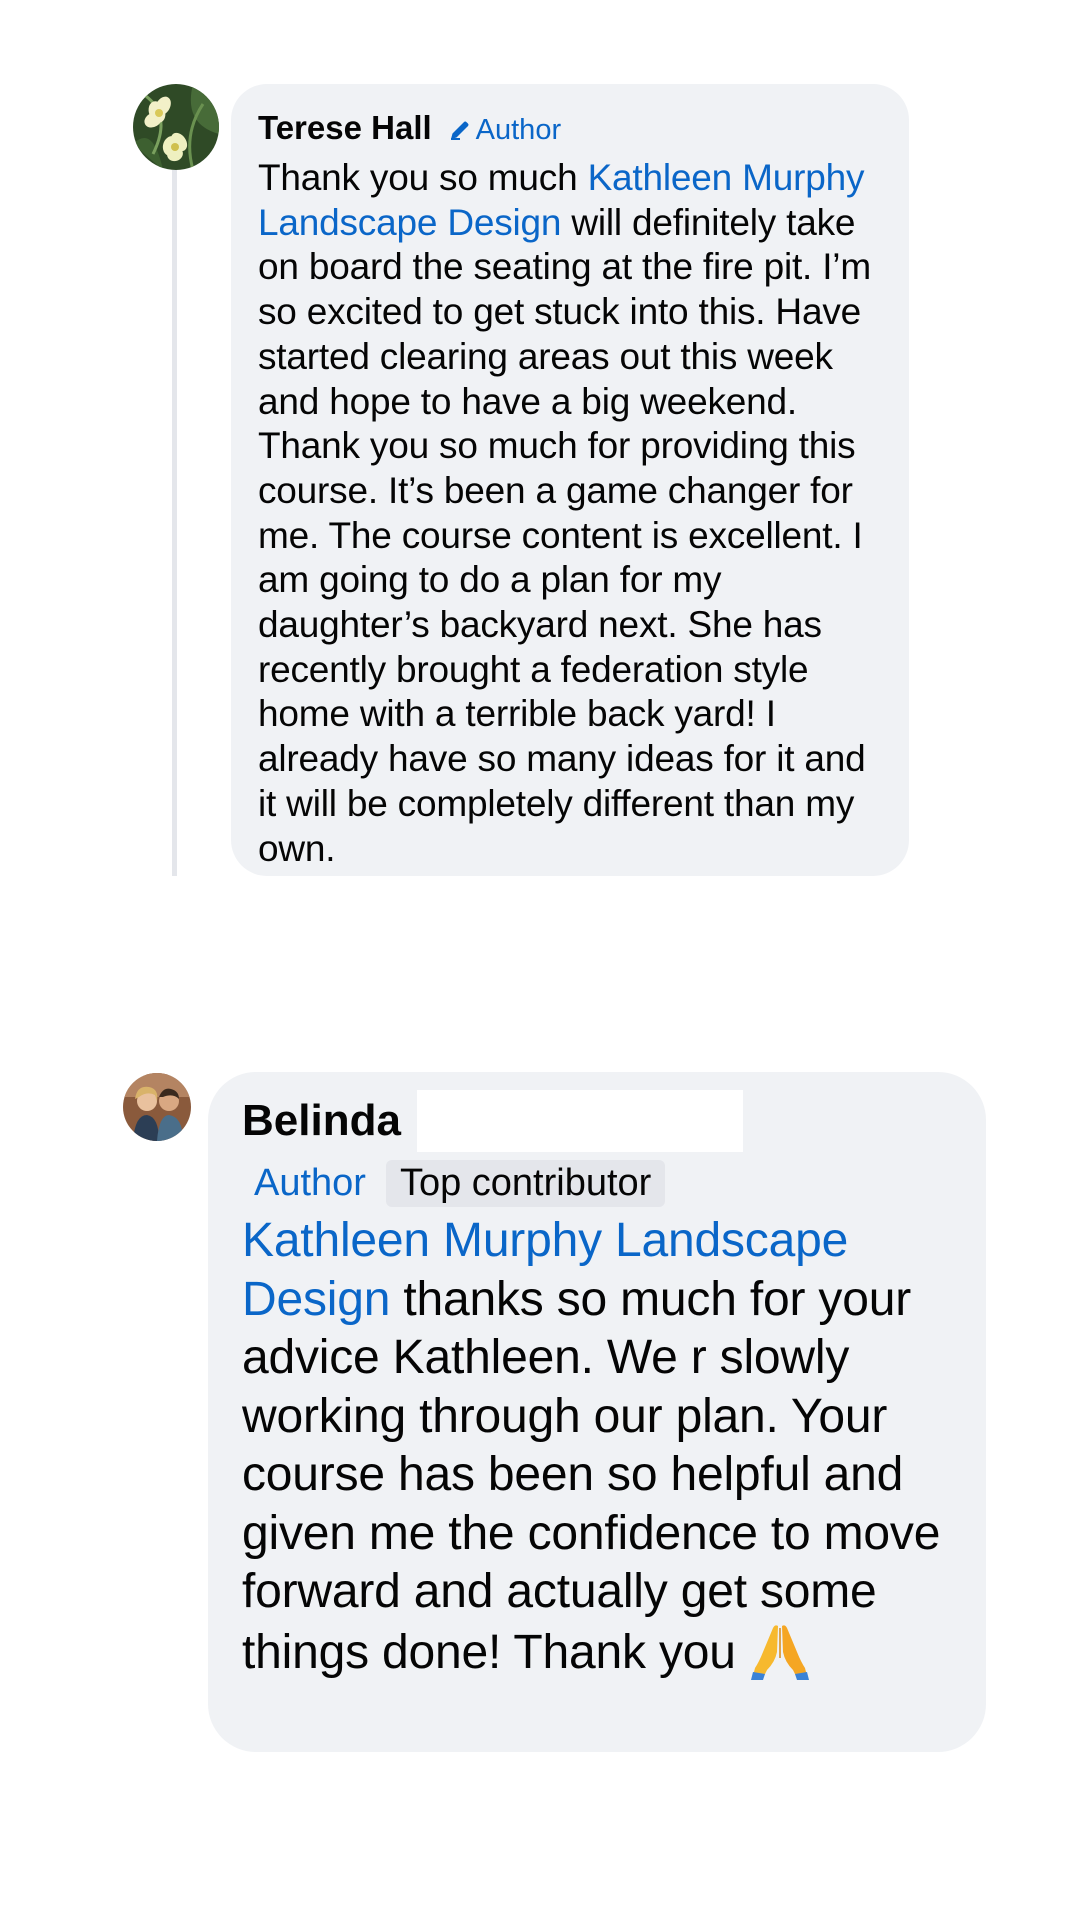 This screenshot has height=1920, width=1080. Describe the element at coordinates (321, 1121) in the screenshot. I see `comment-author-name: Belinda` at that location.